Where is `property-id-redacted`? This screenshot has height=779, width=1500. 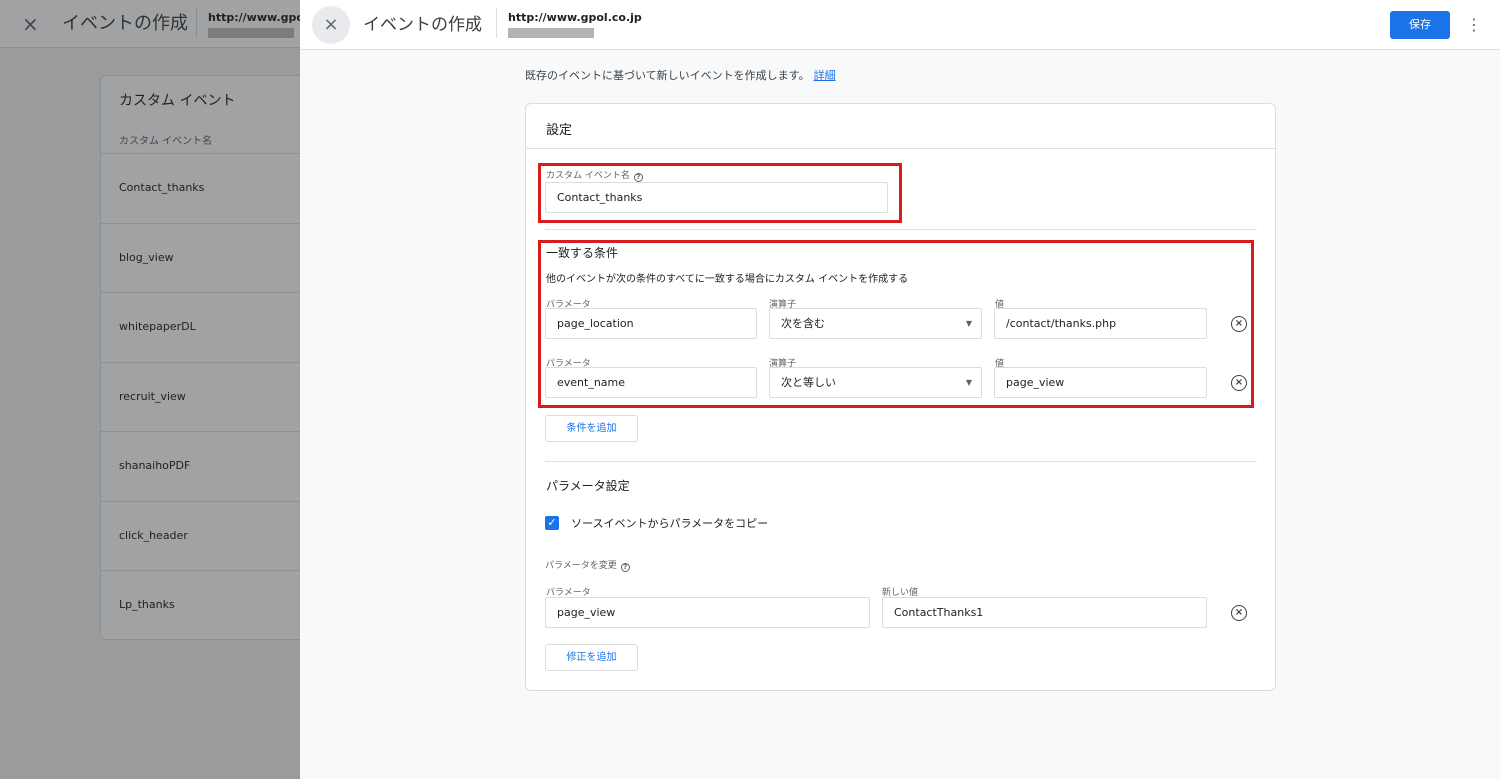 property-id-redacted is located at coordinates (551, 33).